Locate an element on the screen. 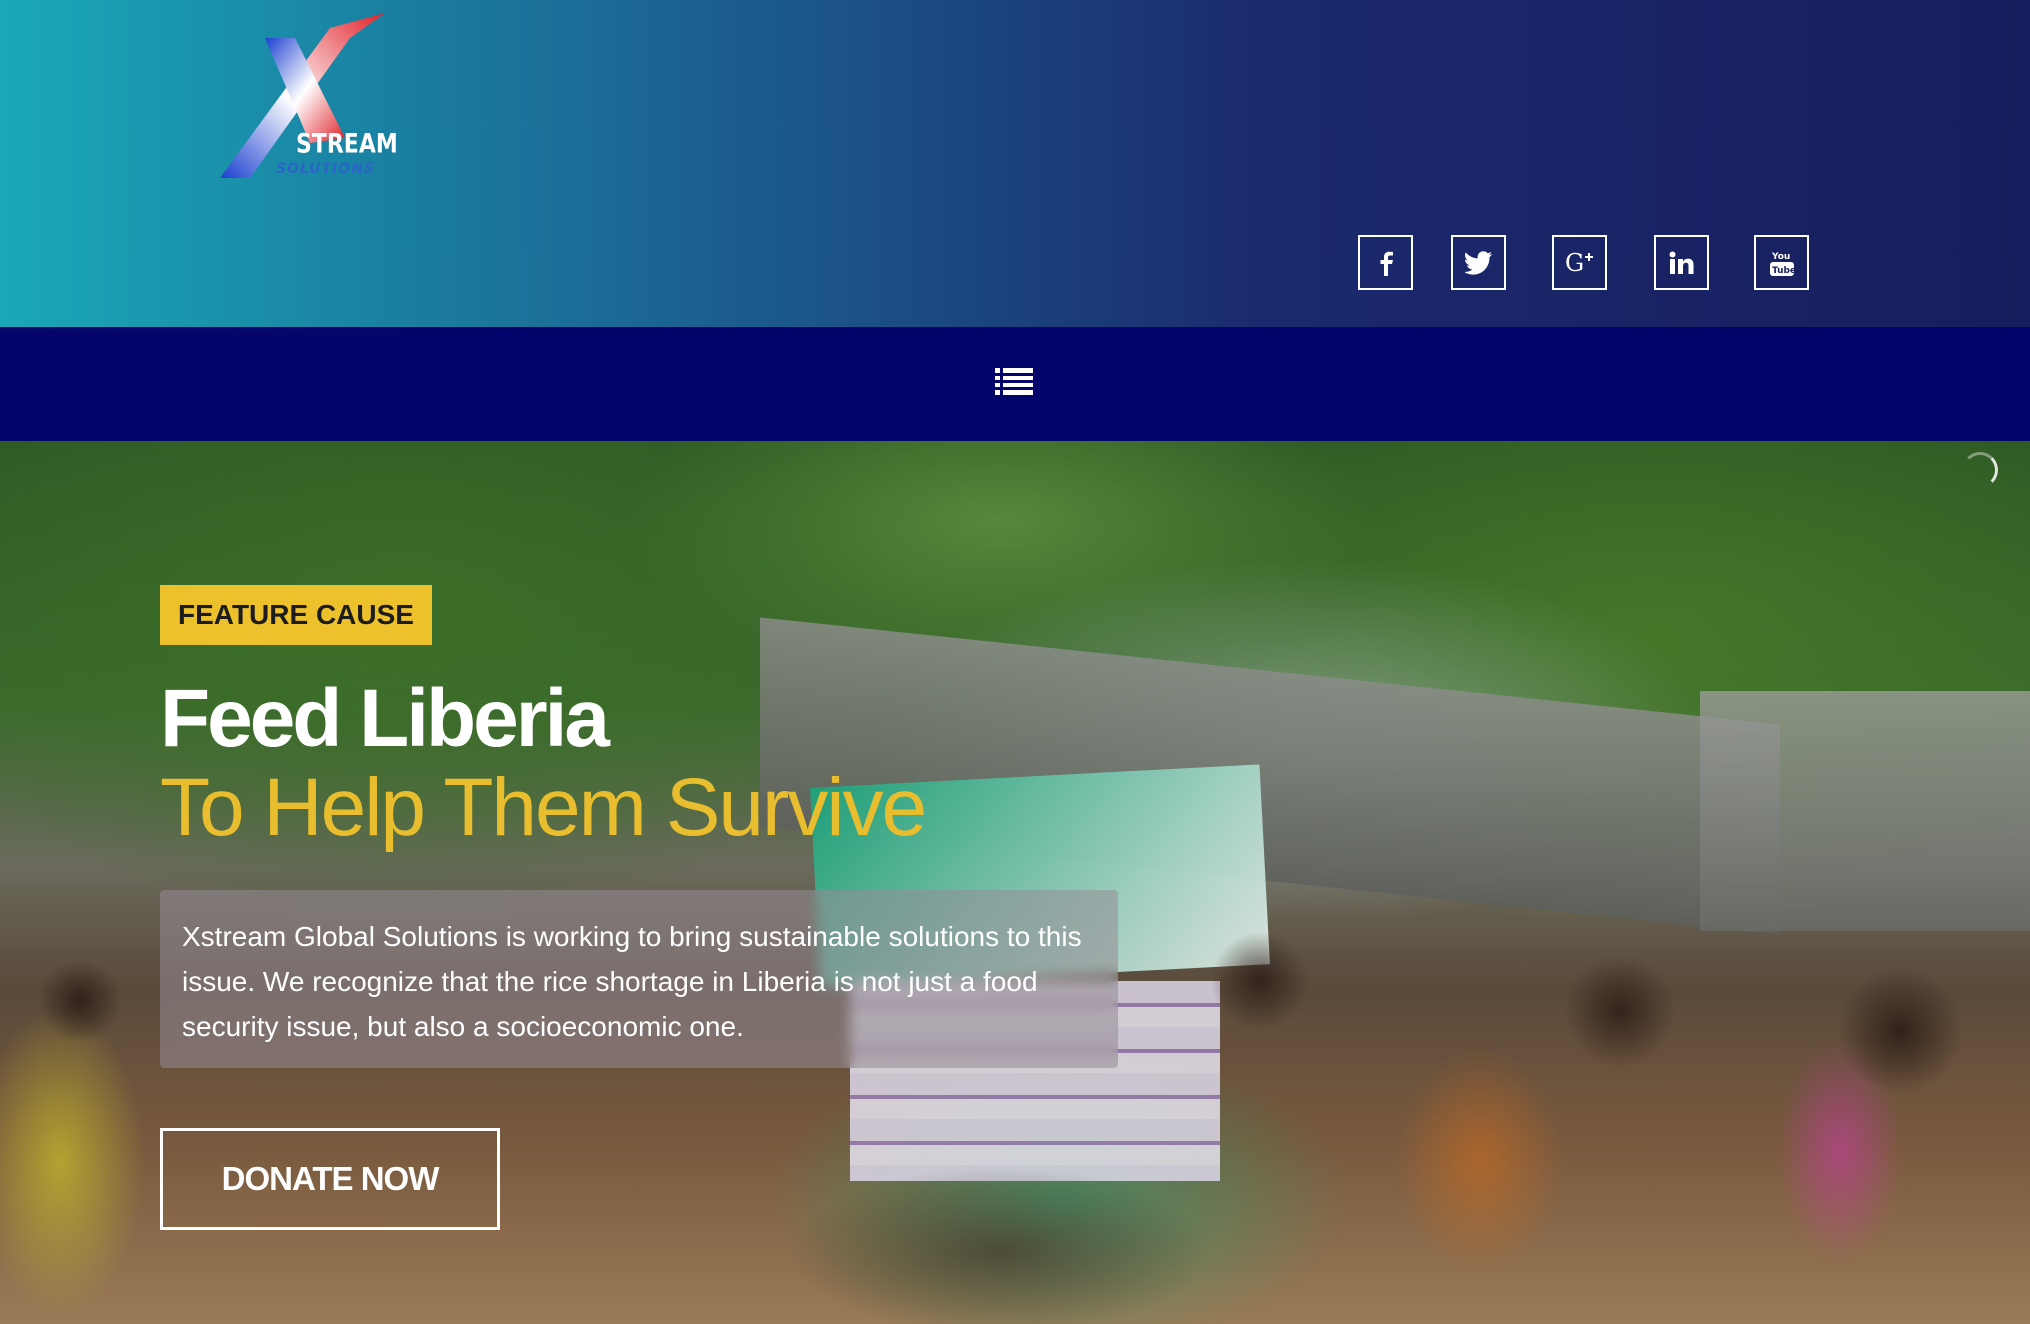 This screenshot has height=1324, width=2030. donate-now-button: DONATE NOW is located at coordinates (330, 1179).